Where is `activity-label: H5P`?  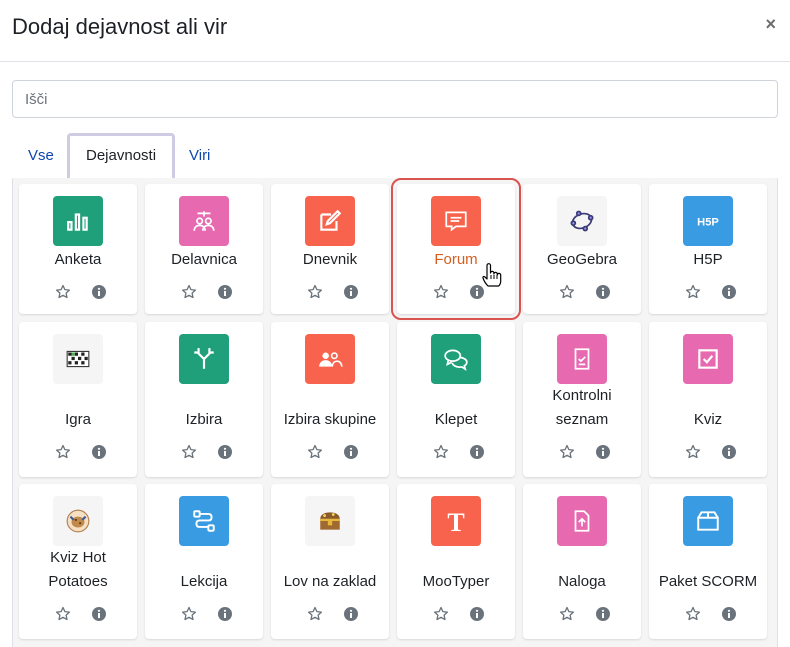 activity-label: H5P is located at coordinates (708, 259).